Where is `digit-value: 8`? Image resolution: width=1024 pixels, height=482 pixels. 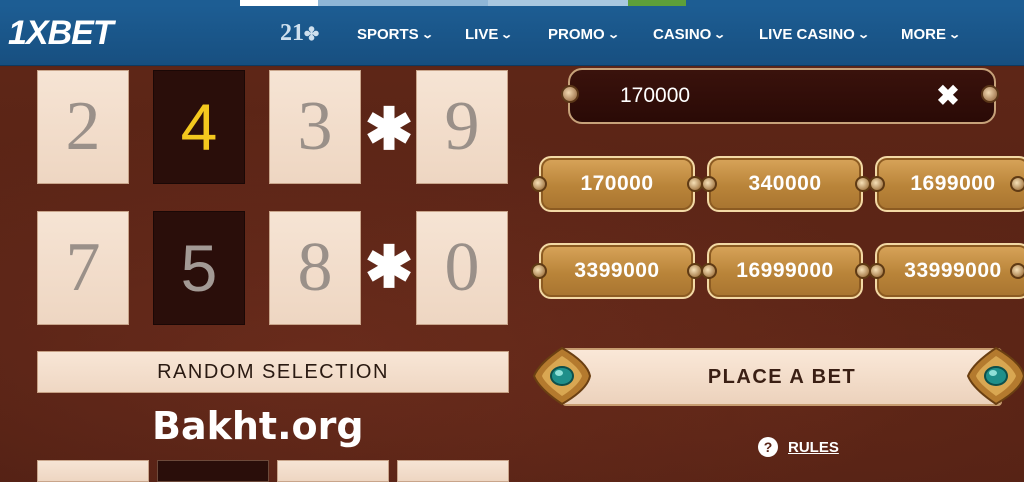 digit-value: 8 is located at coordinates (315, 267).